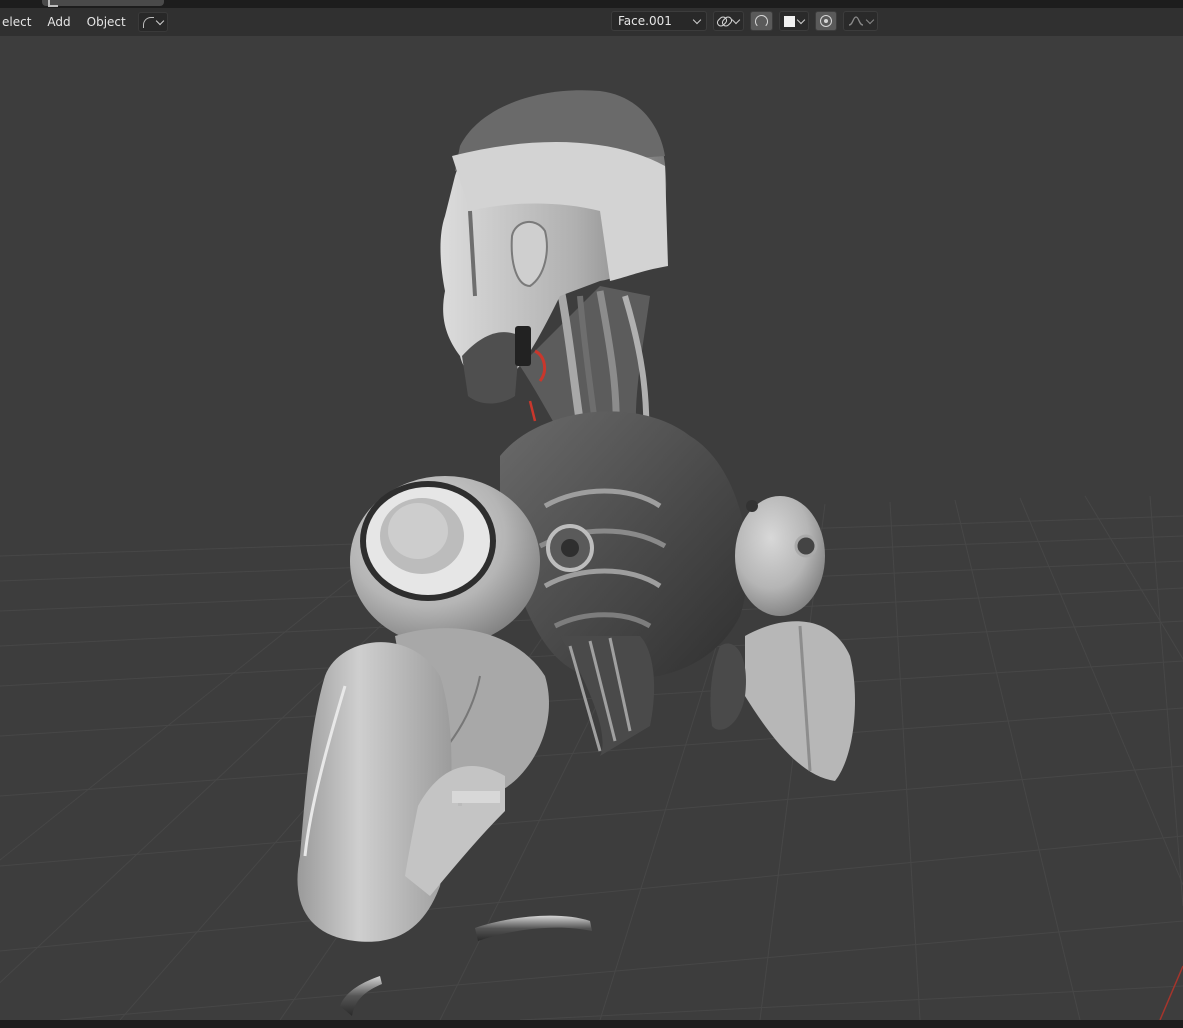 The height and width of the screenshot is (1028, 1183). What do you see at coordinates (103, 3) in the screenshot?
I see `workspace-tab` at bounding box center [103, 3].